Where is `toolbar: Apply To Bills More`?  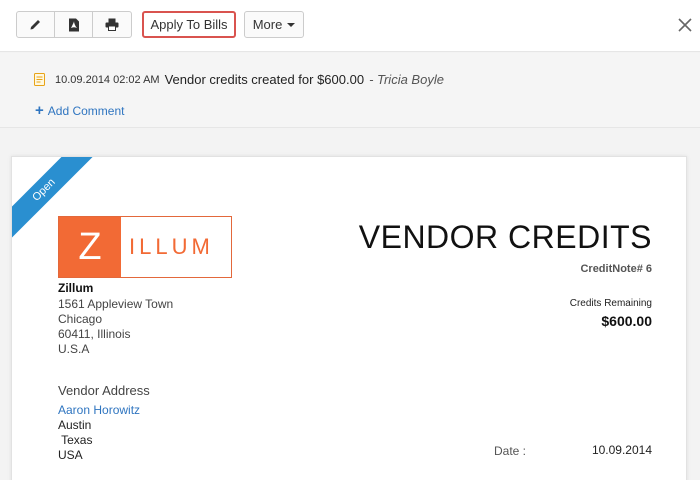 toolbar: Apply To Bills More is located at coordinates (350, 26).